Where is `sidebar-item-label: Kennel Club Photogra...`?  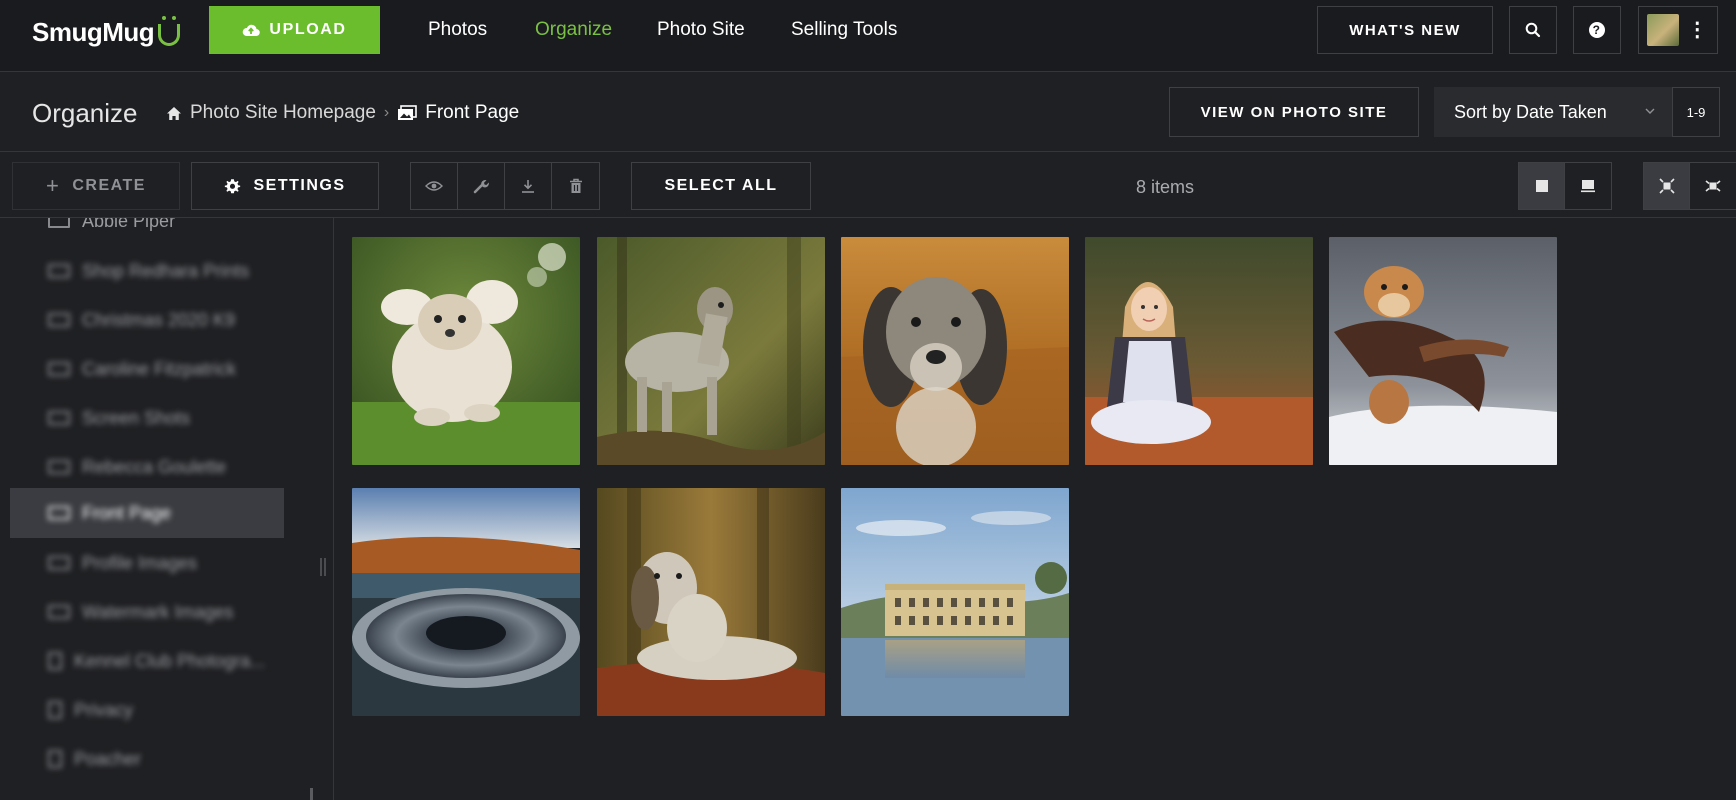 sidebar-item-label: Kennel Club Photogra... is located at coordinates (170, 660).